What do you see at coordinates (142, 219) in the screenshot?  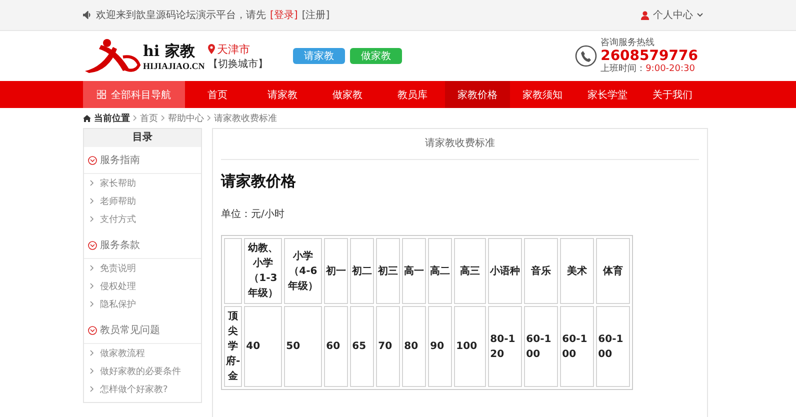 I see `sidebar-link: 支付方式` at bounding box center [142, 219].